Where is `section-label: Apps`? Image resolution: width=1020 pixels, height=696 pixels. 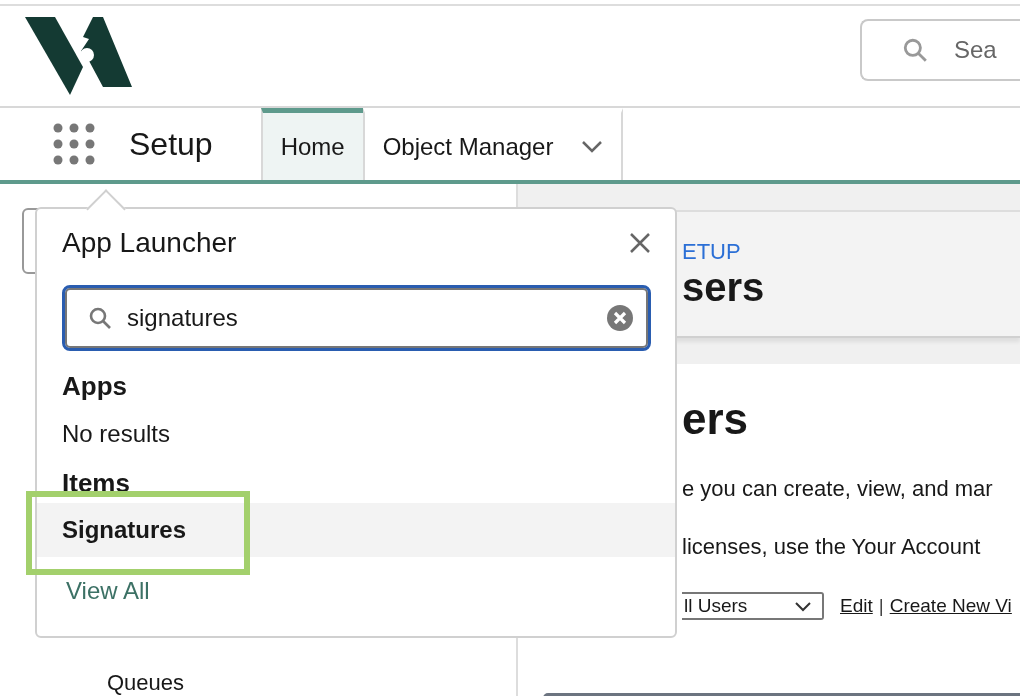 section-label: Apps is located at coordinates (95, 386).